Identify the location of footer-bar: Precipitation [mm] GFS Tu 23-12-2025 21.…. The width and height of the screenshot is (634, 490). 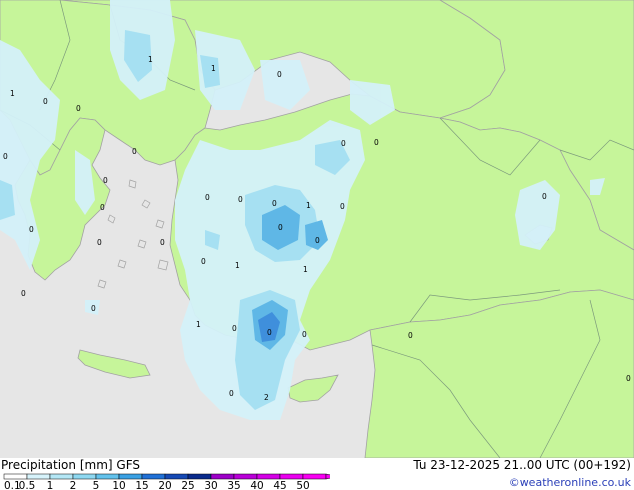
(317, 474).